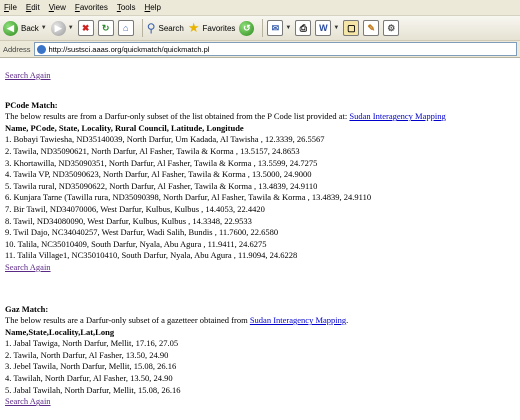 This screenshot has width=520, height=420. I want to click on menu-edit: Edit, so click(33, 7).